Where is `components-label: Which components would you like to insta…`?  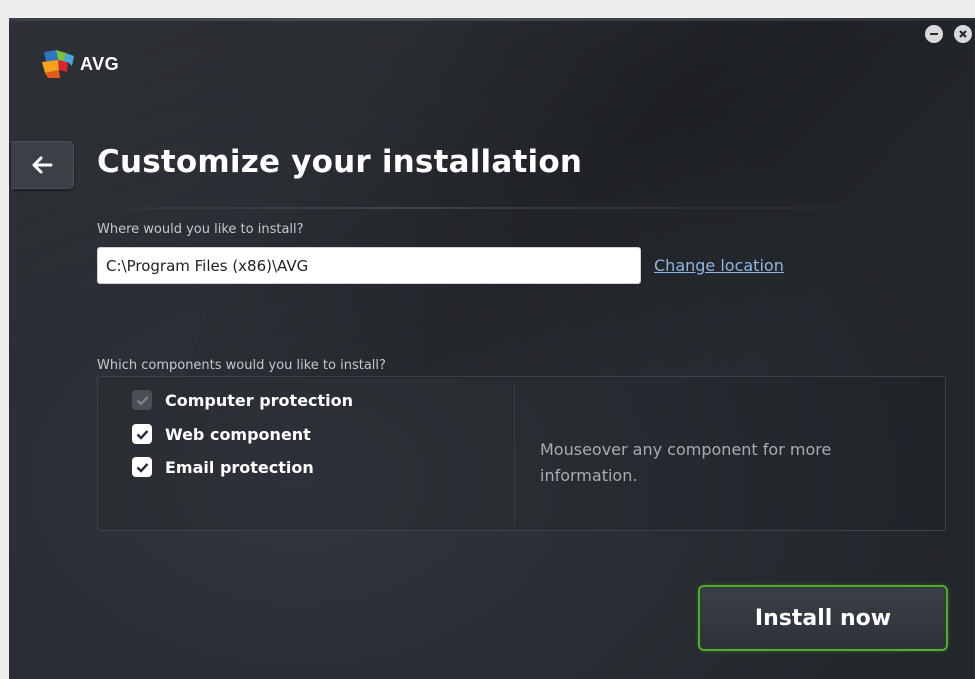
components-label: Which components would you like to insta… is located at coordinates (241, 365).